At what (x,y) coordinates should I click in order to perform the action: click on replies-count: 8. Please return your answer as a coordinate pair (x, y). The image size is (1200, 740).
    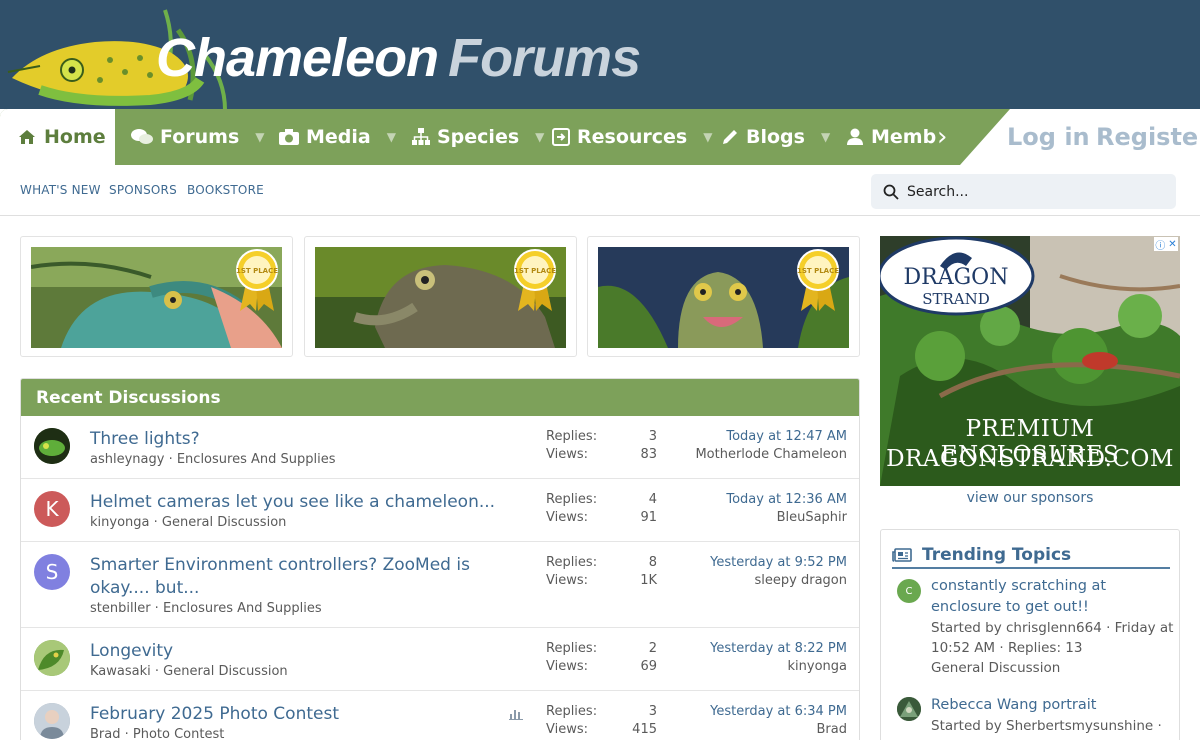
    Looking at the image, I should click on (652, 562).